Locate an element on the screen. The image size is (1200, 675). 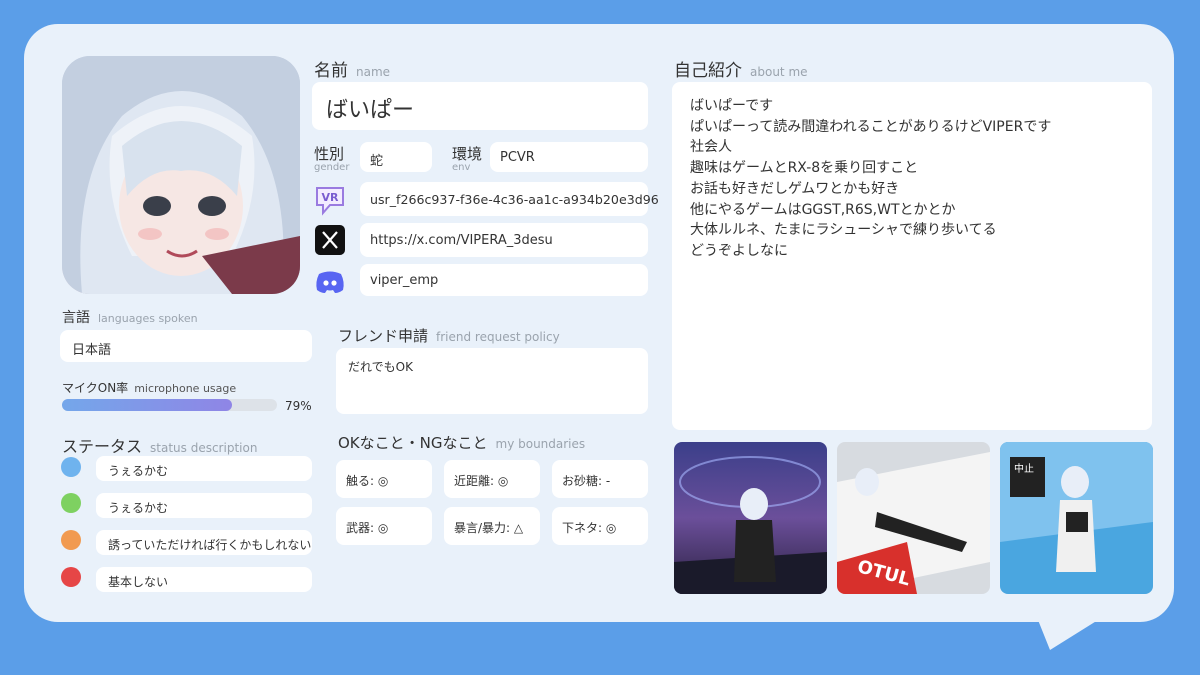
svg-text: VR is located at coordinates (331, 197).